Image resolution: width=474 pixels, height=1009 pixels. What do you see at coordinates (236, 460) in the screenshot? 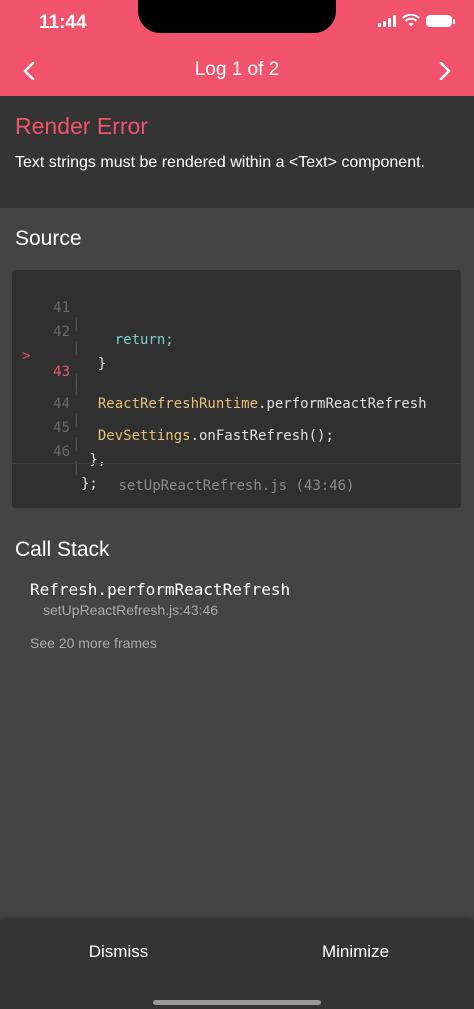
I see `code-line: 46 | };` at bounding box center [236, 460].